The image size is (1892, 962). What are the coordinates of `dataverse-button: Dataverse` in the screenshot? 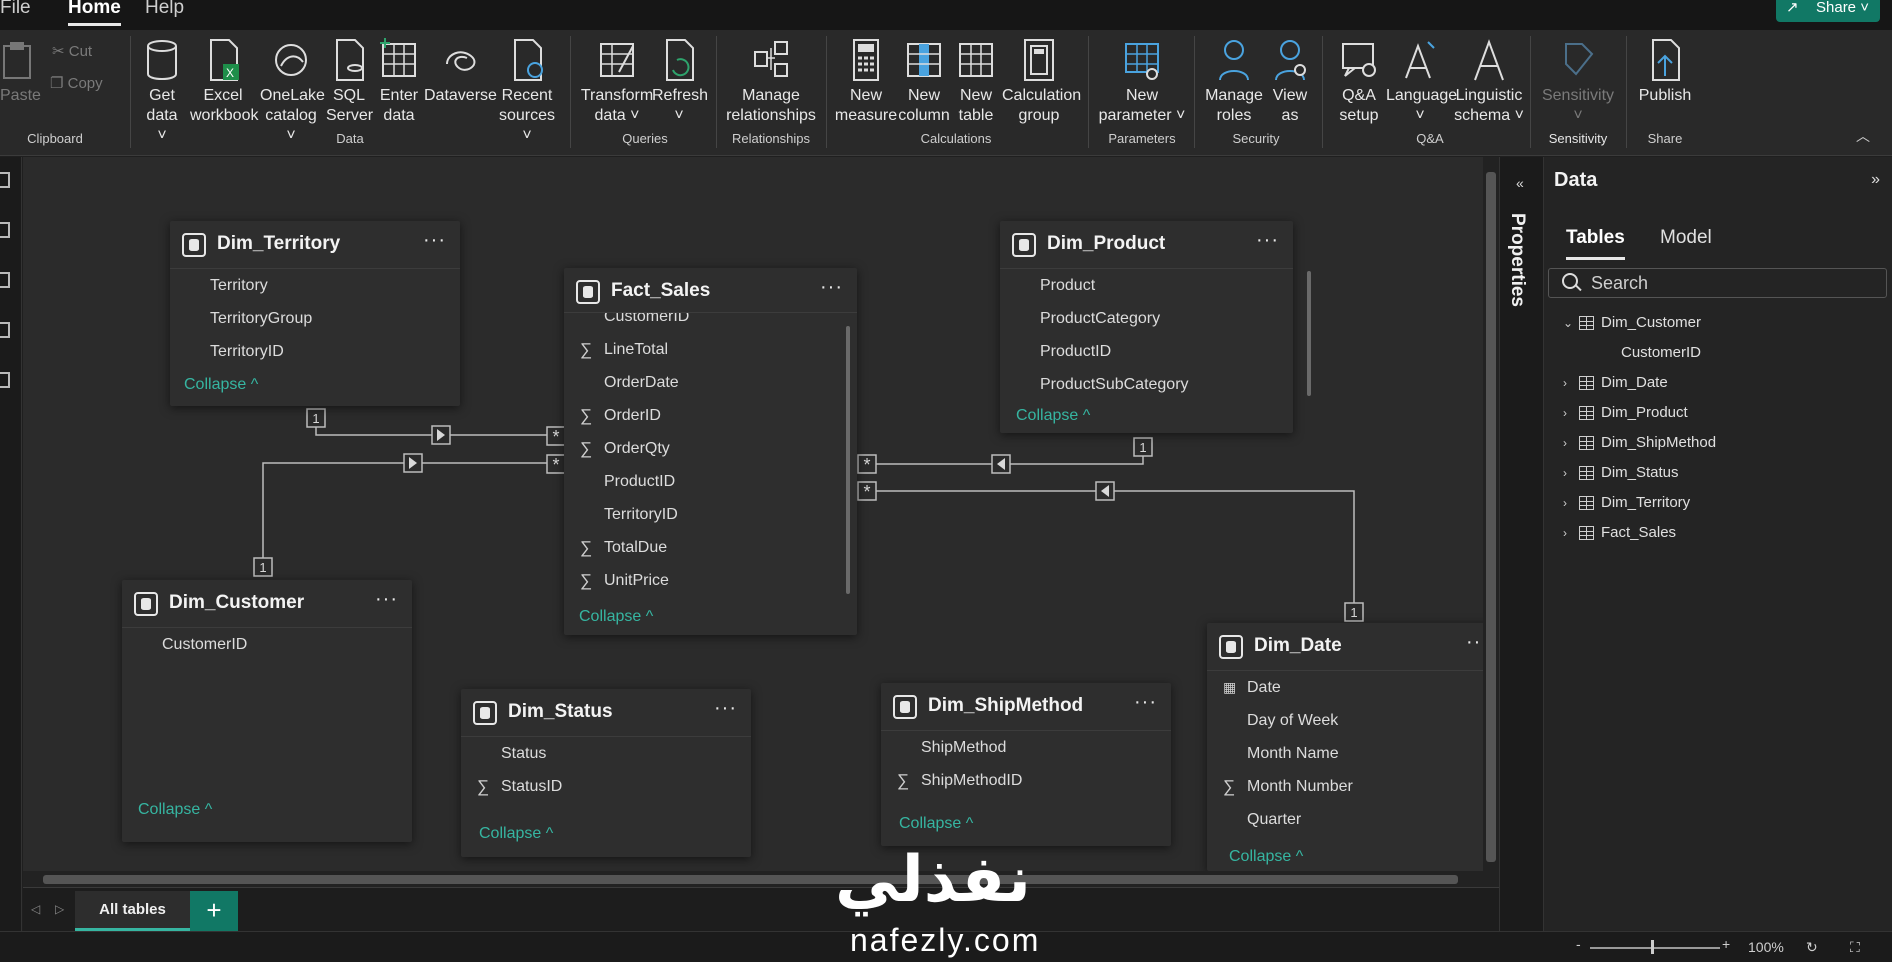 It's located at (460, 71).